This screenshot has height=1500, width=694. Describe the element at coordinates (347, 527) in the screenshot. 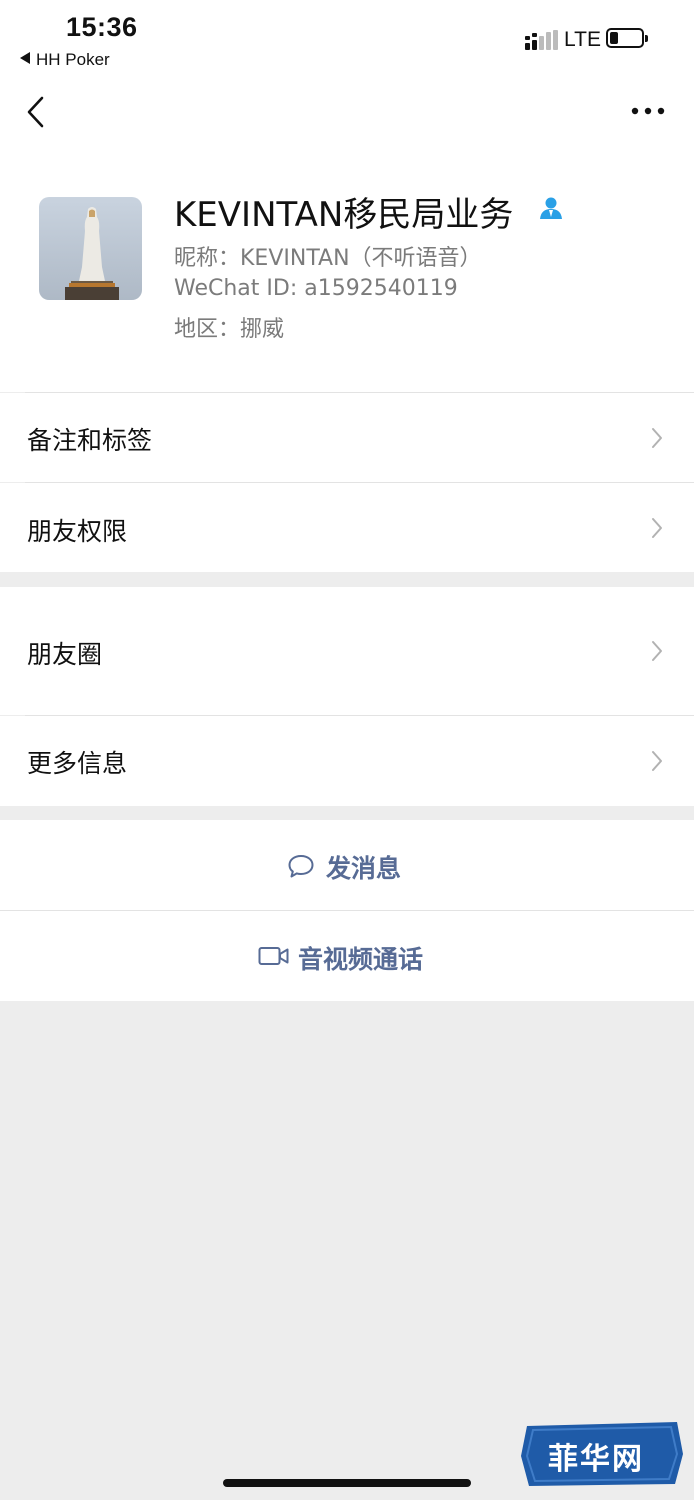

I see `menu-item-friend-permissions: 朋友权限` at that location.